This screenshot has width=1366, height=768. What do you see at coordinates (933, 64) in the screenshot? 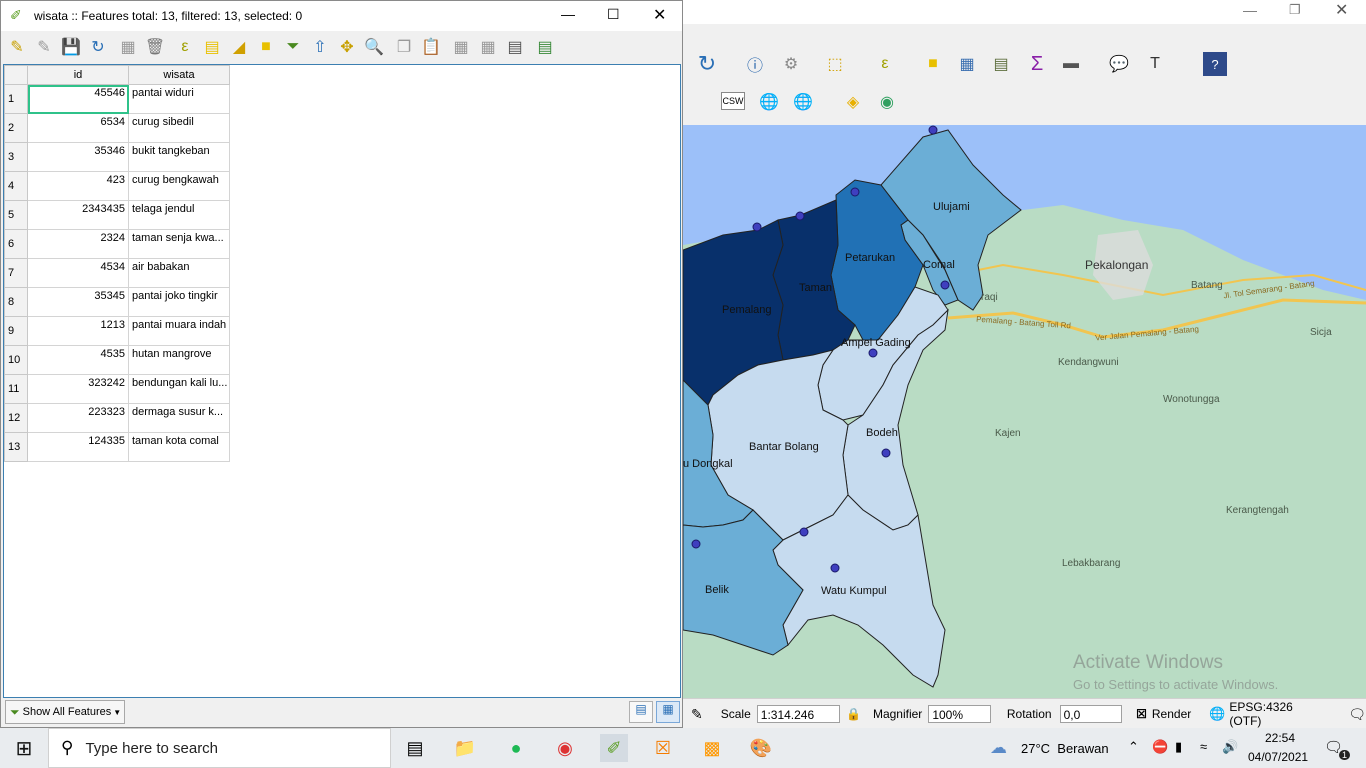
I see `deselect-icon: ■` at bounding box center [933, 64].